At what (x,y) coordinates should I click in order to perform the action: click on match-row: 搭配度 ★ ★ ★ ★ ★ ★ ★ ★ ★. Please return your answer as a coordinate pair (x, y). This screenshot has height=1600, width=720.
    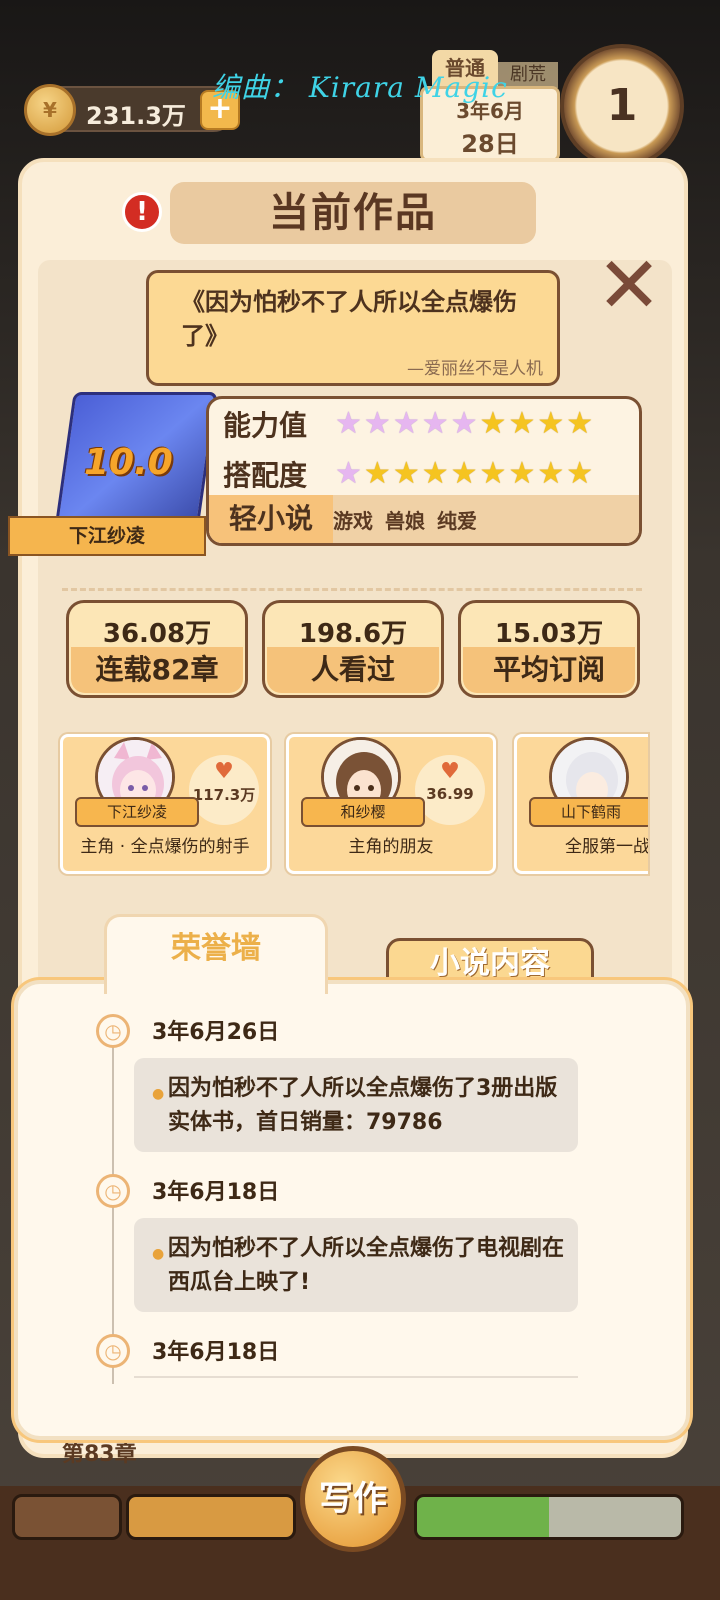
    Looking at the image, I should click on (408, 474).